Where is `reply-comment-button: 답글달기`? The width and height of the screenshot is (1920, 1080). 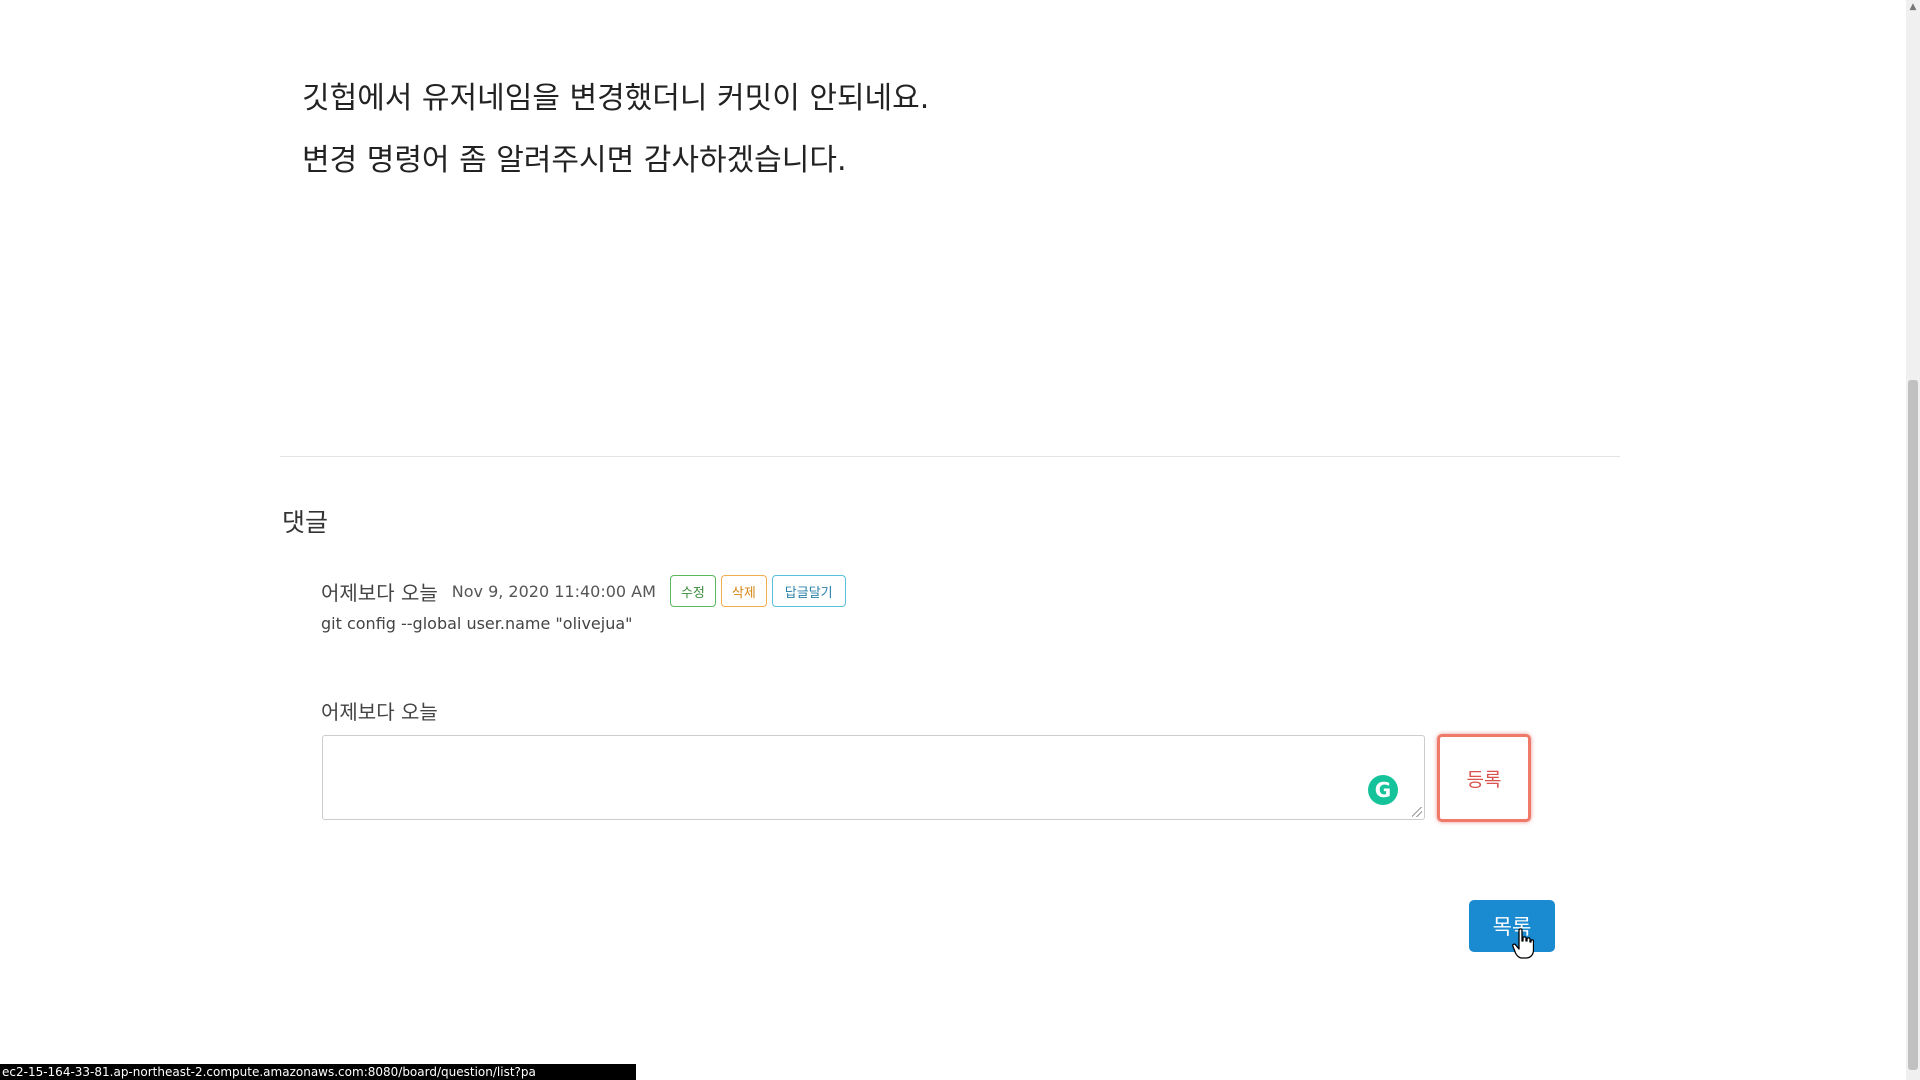 reply-comment-button: 답글달기 is located at coordinates (808, 591).